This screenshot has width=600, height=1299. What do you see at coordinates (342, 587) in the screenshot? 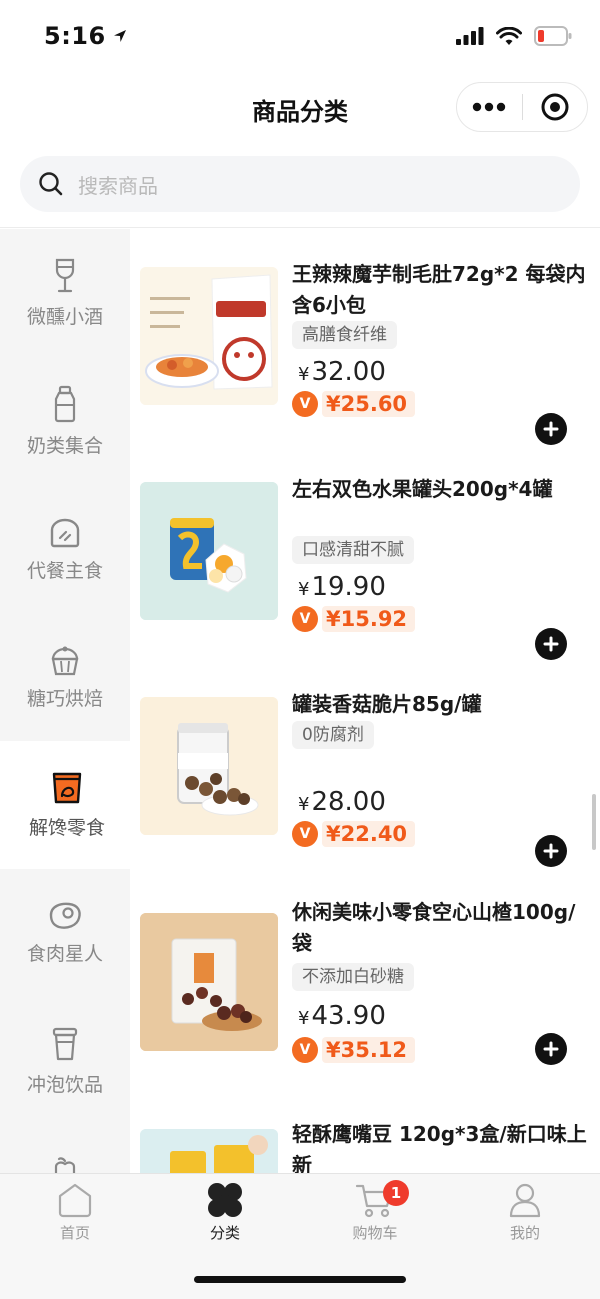
I see `product-price: ¥19.90` at bounding box center [342, 587].